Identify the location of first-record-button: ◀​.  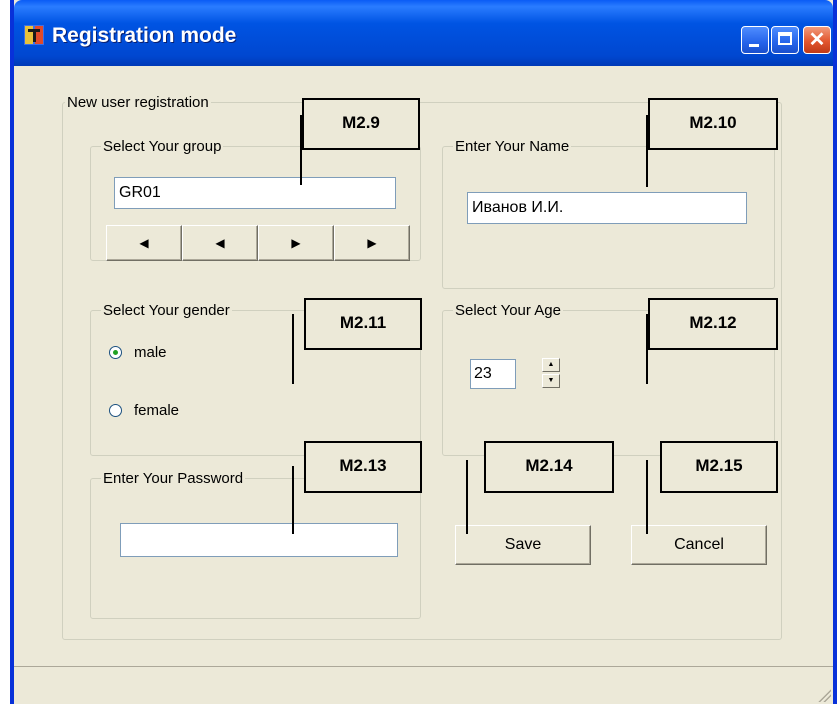
(144, 243).